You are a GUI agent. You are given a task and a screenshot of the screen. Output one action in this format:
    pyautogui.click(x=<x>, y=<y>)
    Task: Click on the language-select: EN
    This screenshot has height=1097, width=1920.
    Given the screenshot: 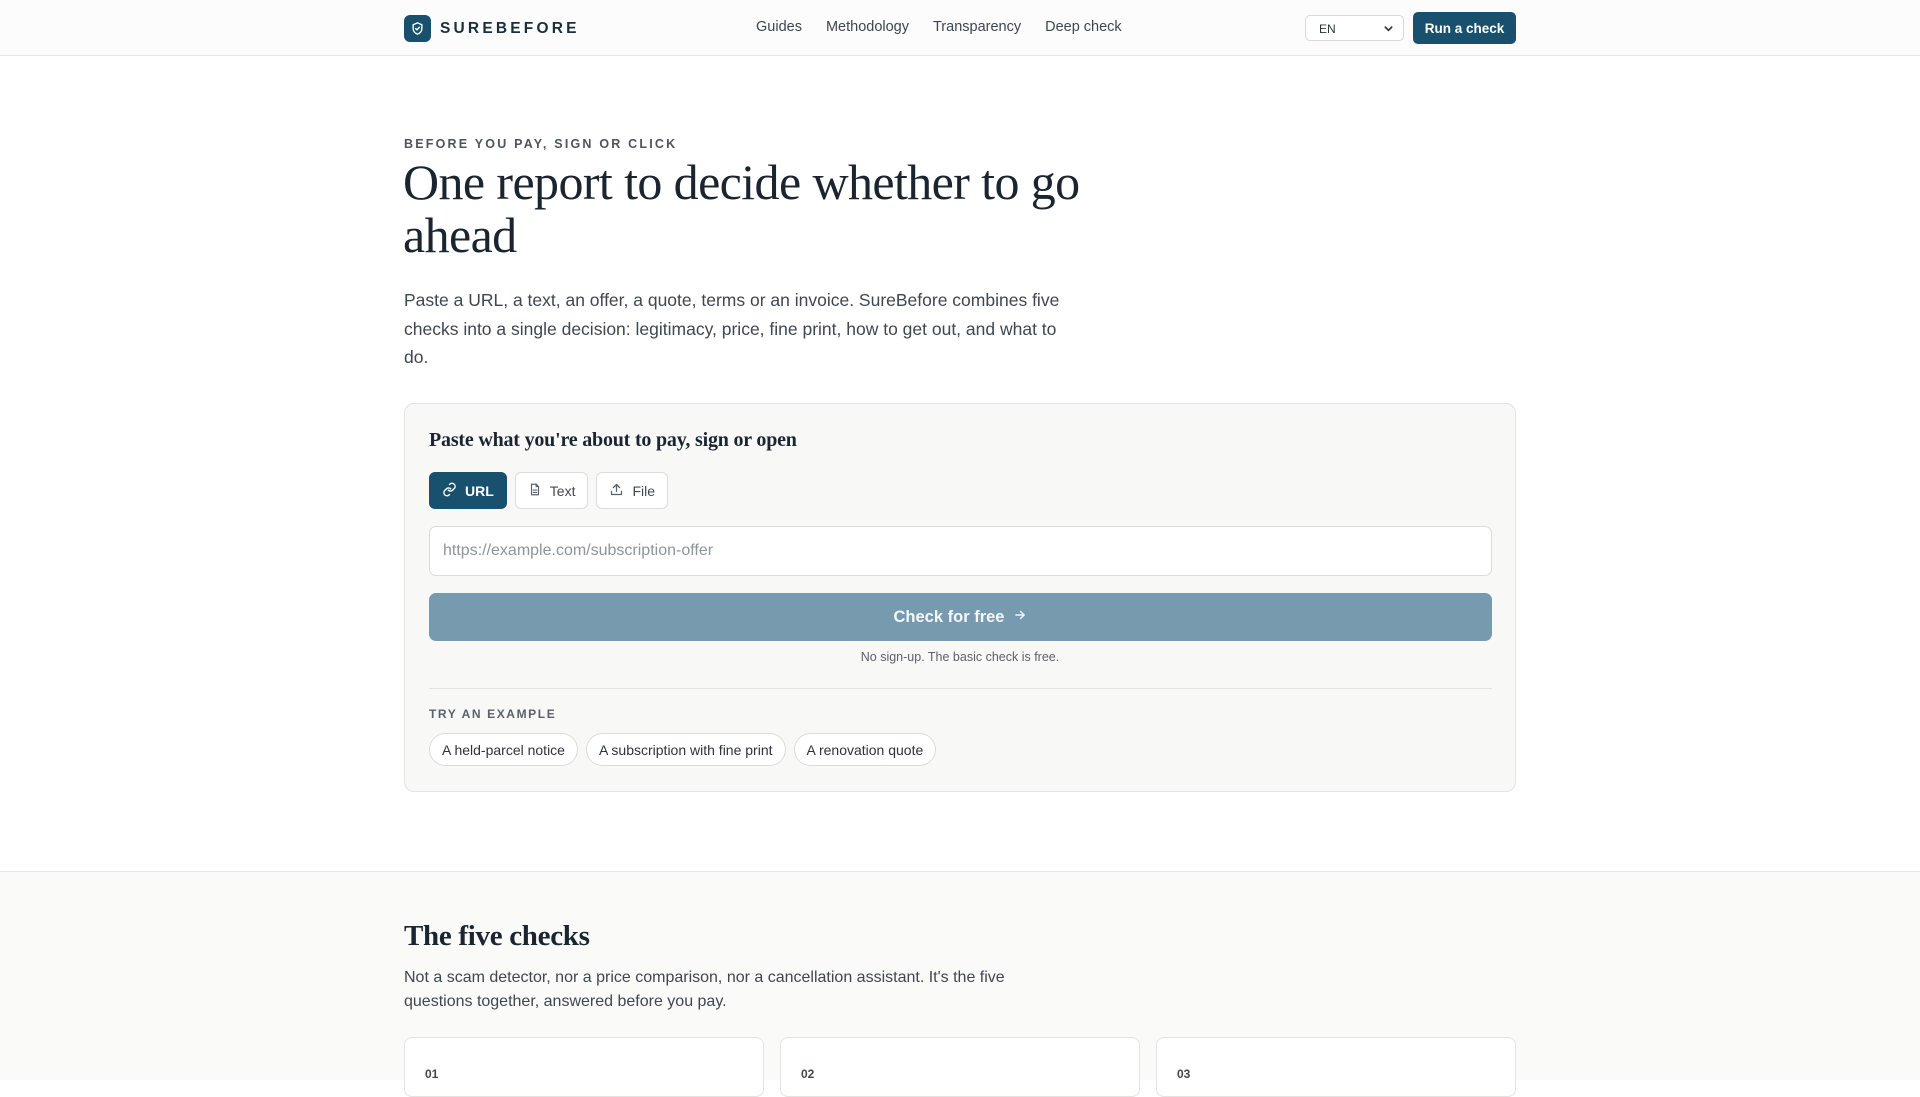 What is the action you would take?
    pyautogui.click(x=1354, y=28)
    